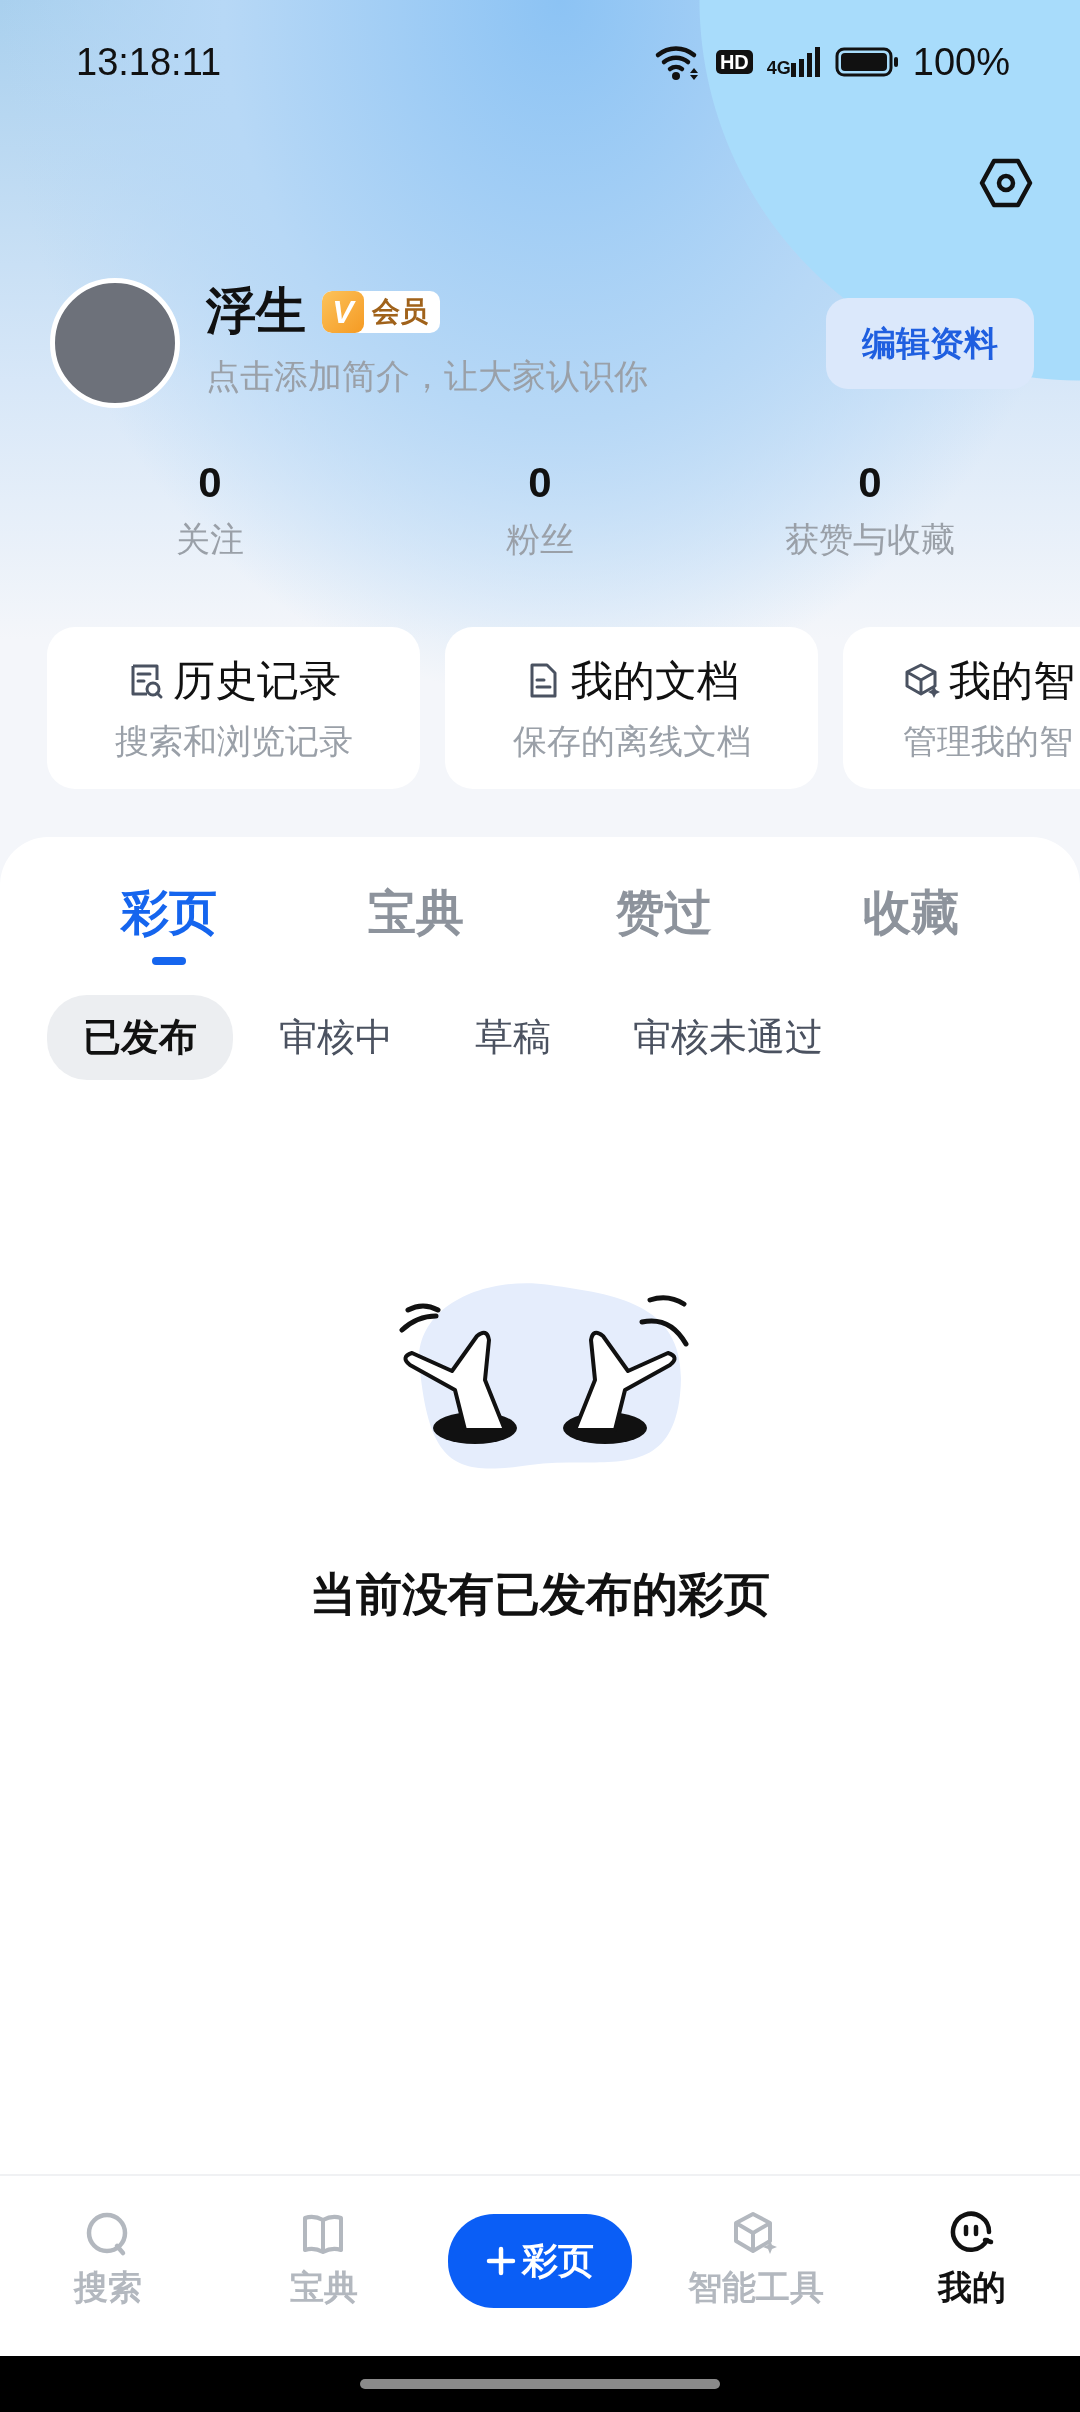 The image size is (1080, 2412). I want to click on shortcut-title: 历史记录, so click(256, 681).